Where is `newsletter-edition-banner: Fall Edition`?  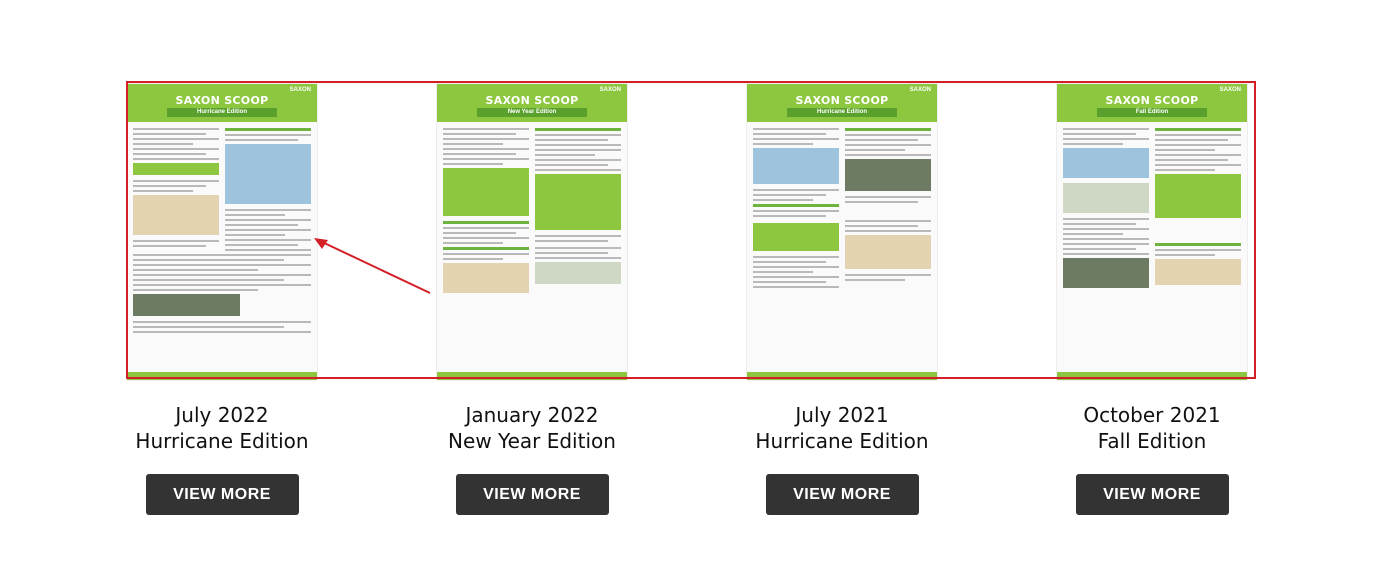 newsletter-edition-banner: Fall Edition is located at coordinates (1152, 112).